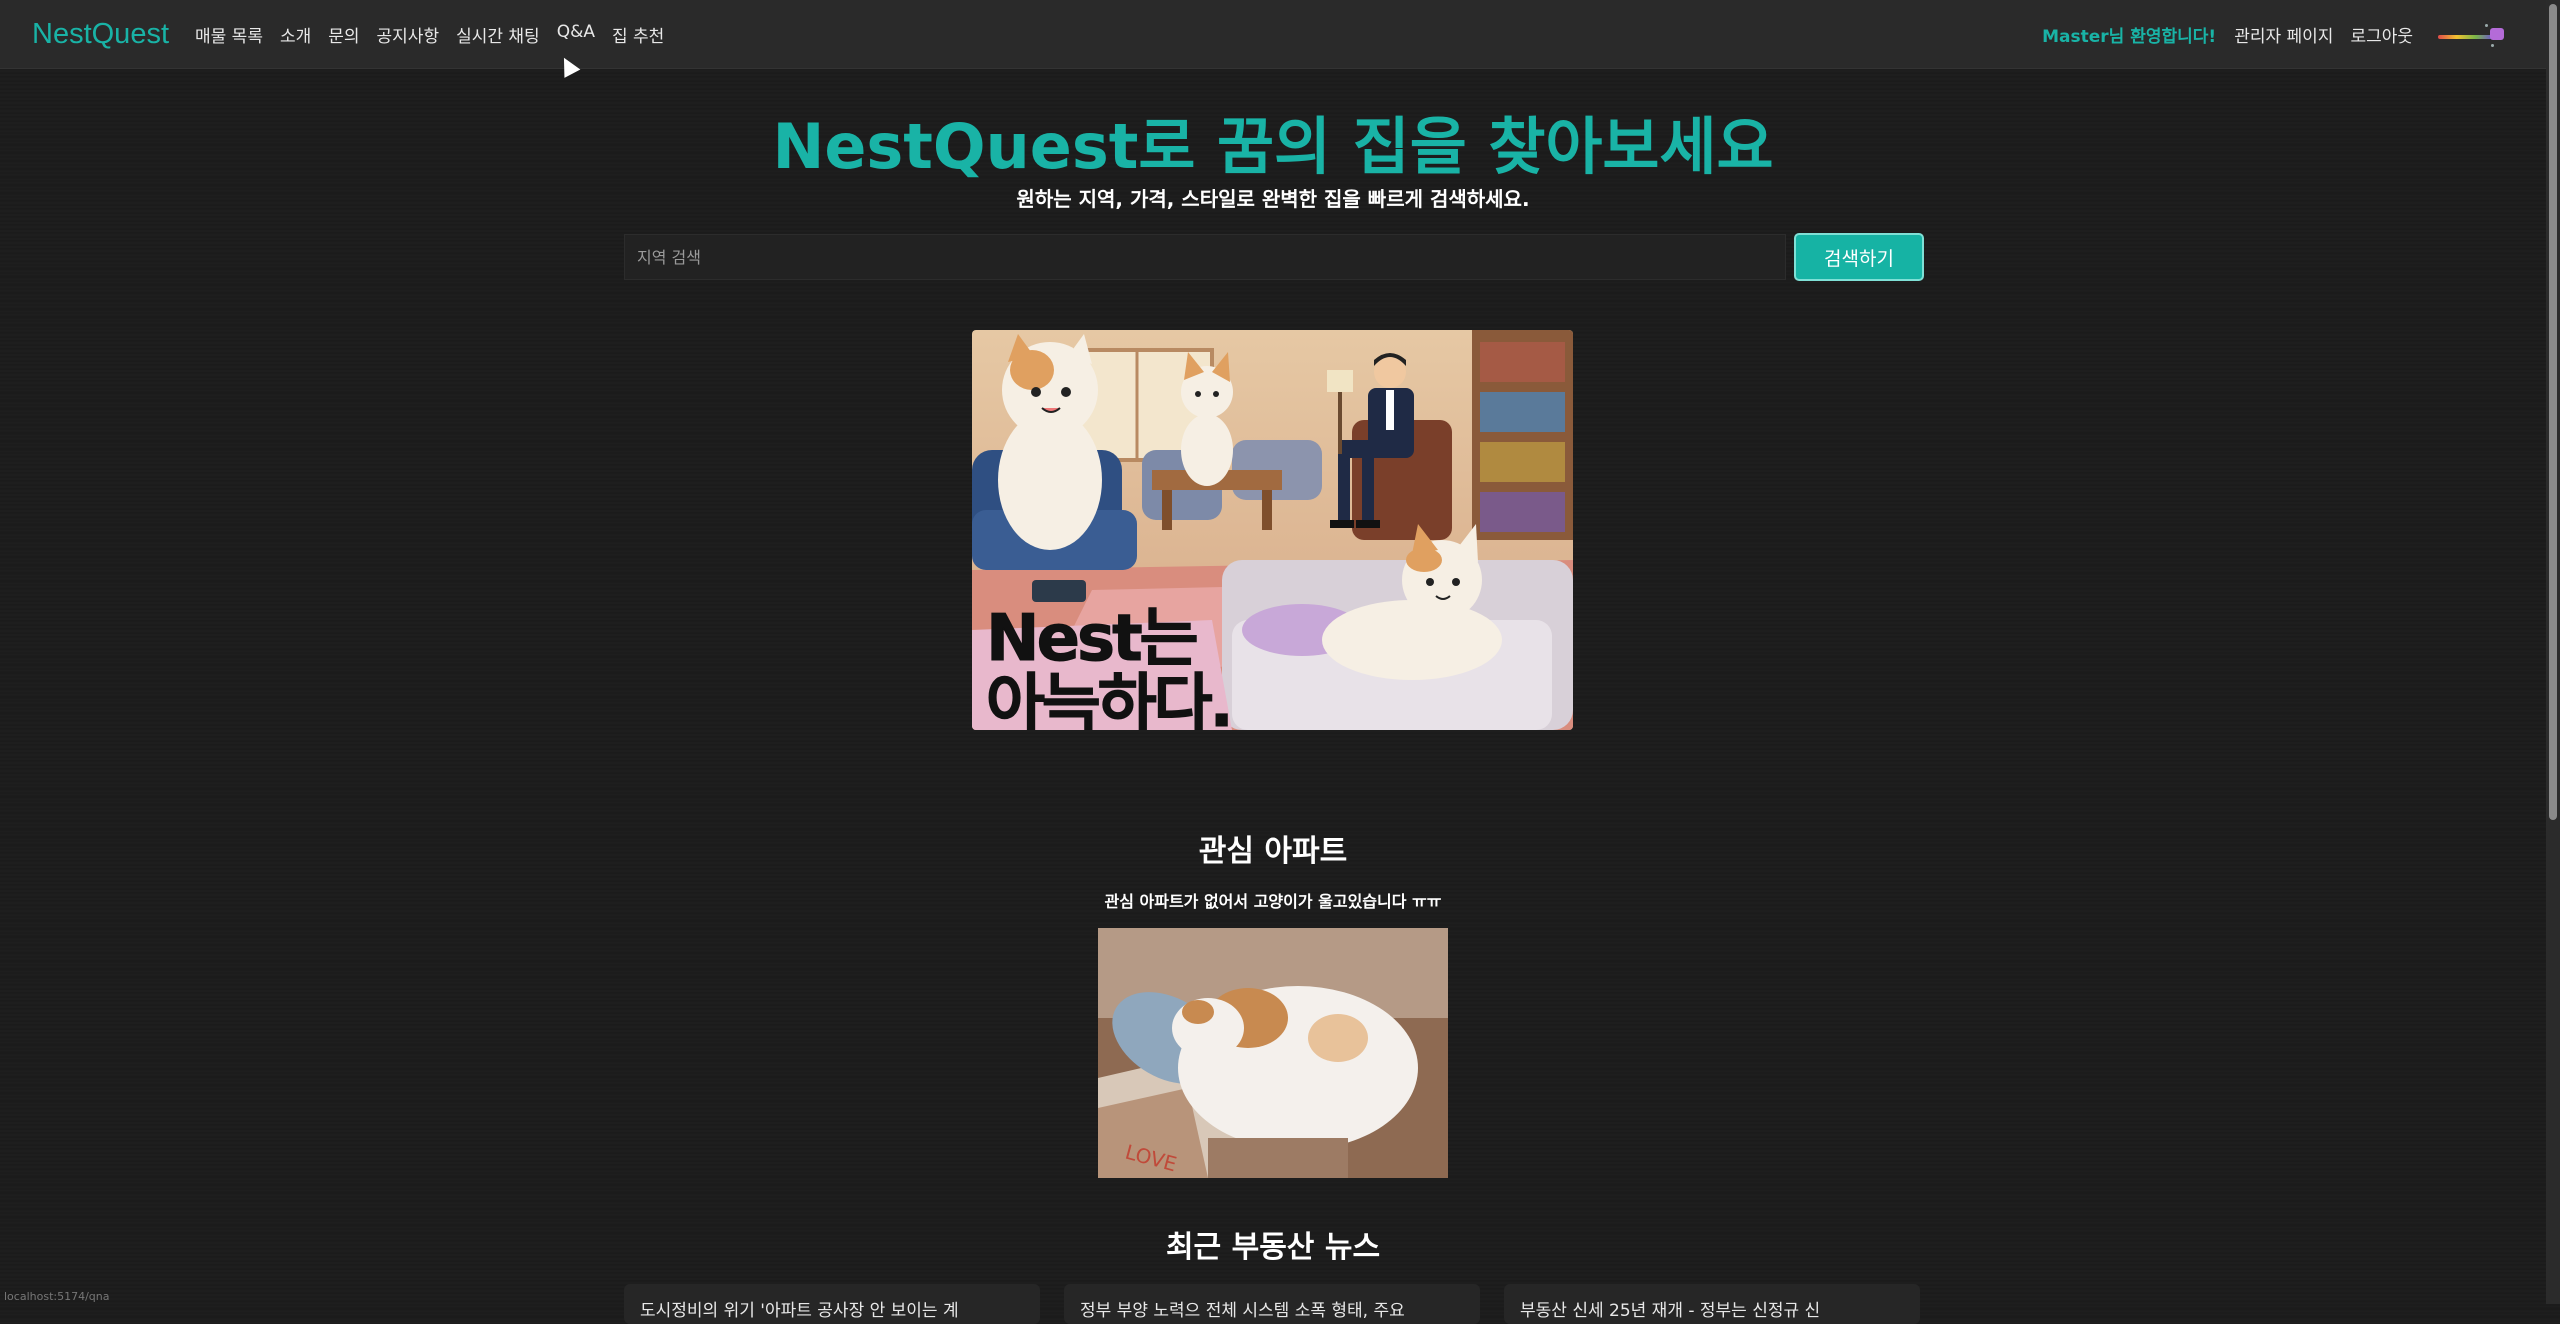 This screenshot has height=1324, width=2560. Describe the element at coordinates (2553, 412) in the screenshot. I see `scrollbar-thumb` at that location.